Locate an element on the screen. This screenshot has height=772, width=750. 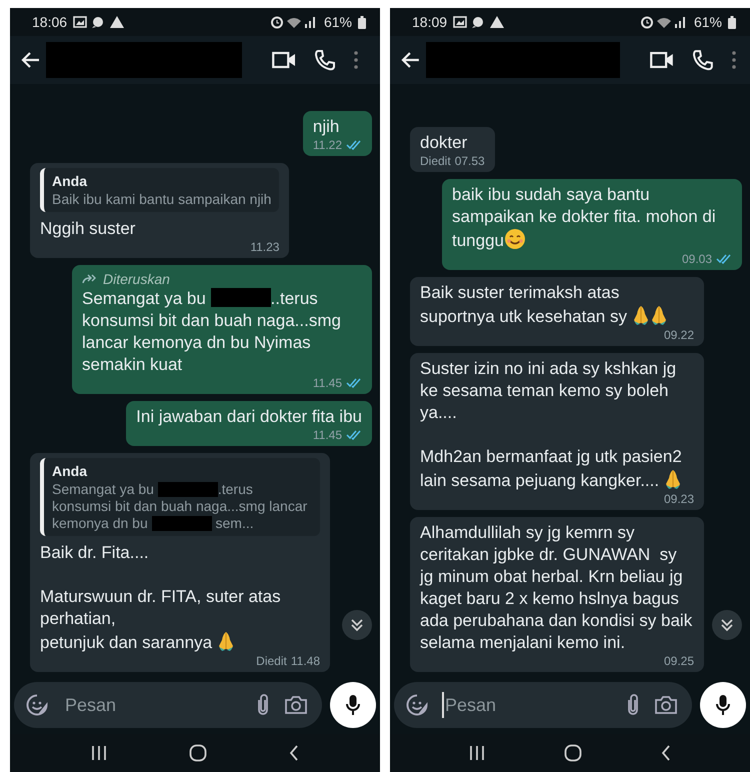
message-time: 11.22 is located at coordinates (327, 145).